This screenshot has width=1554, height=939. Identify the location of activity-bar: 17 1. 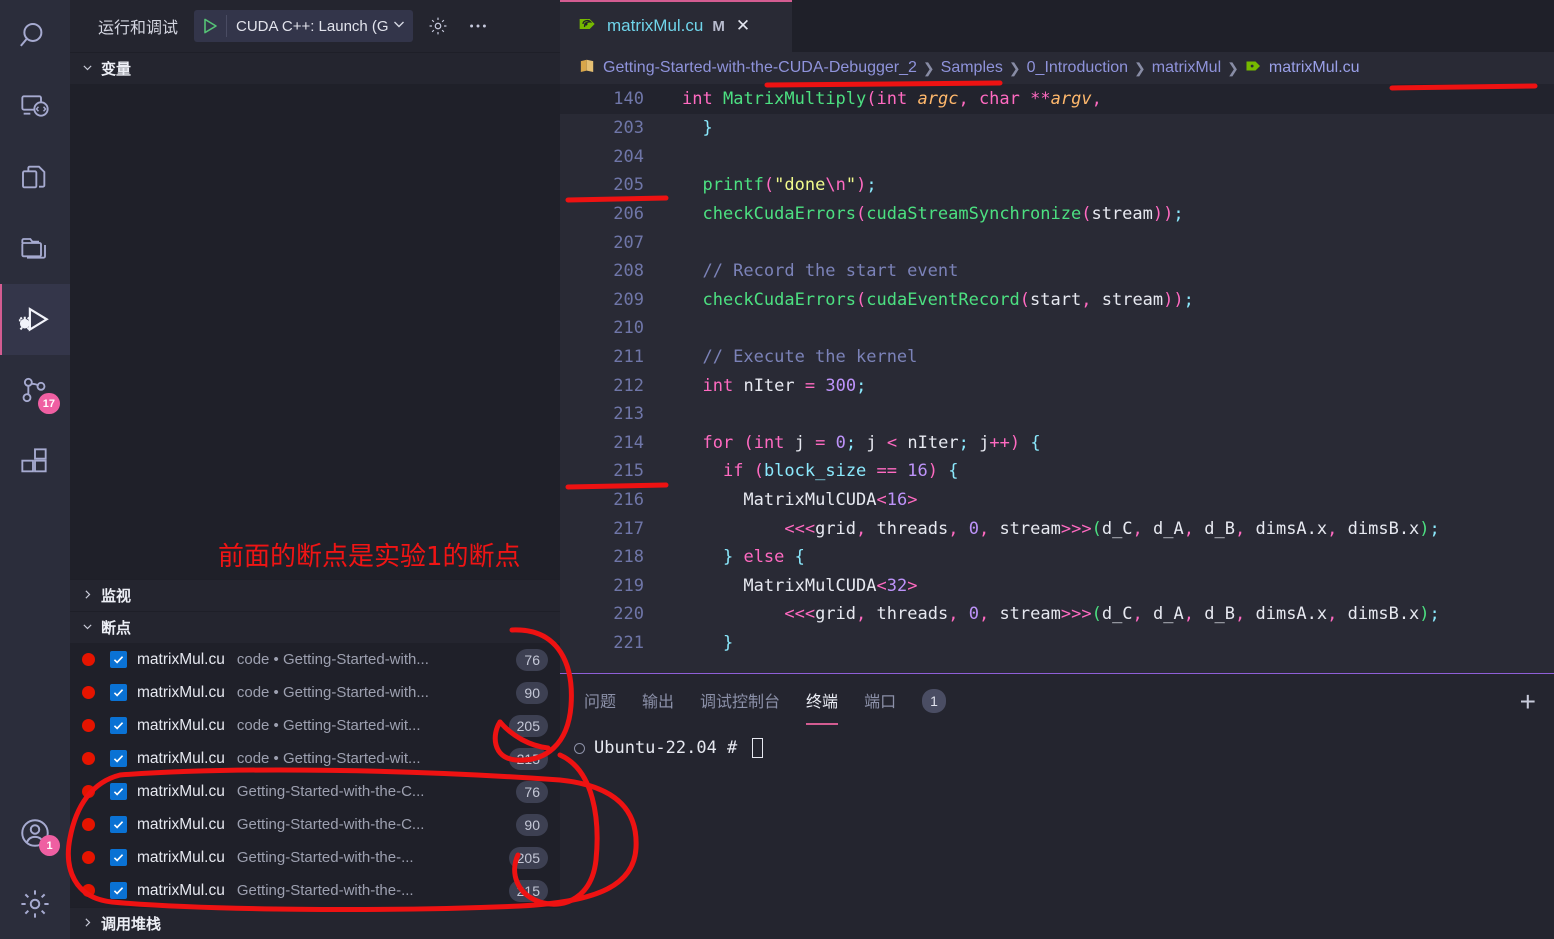
(35, 469).